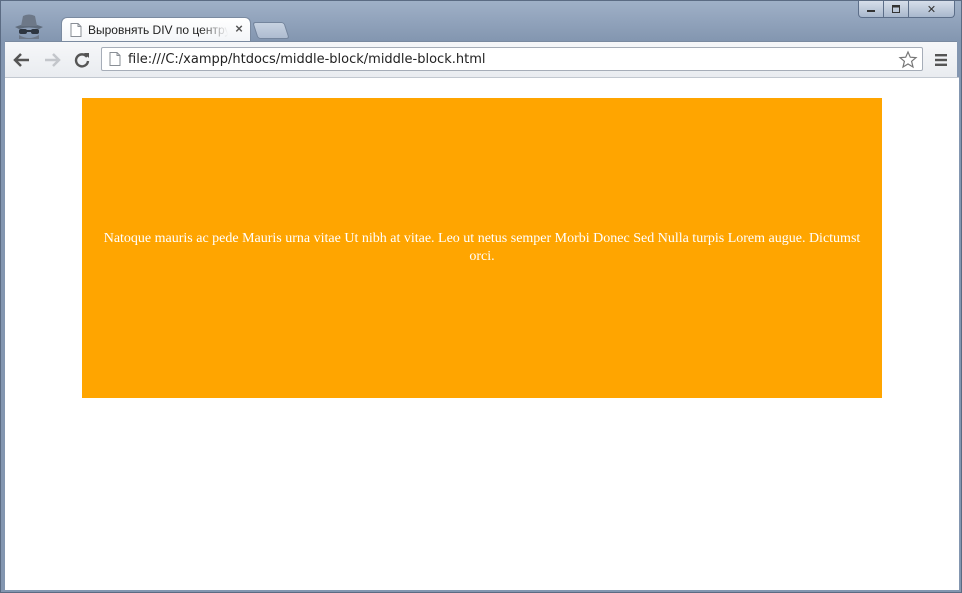 The height and width of the screenshot is (593, 962). I want to click on reload-button, so click(82, 60).